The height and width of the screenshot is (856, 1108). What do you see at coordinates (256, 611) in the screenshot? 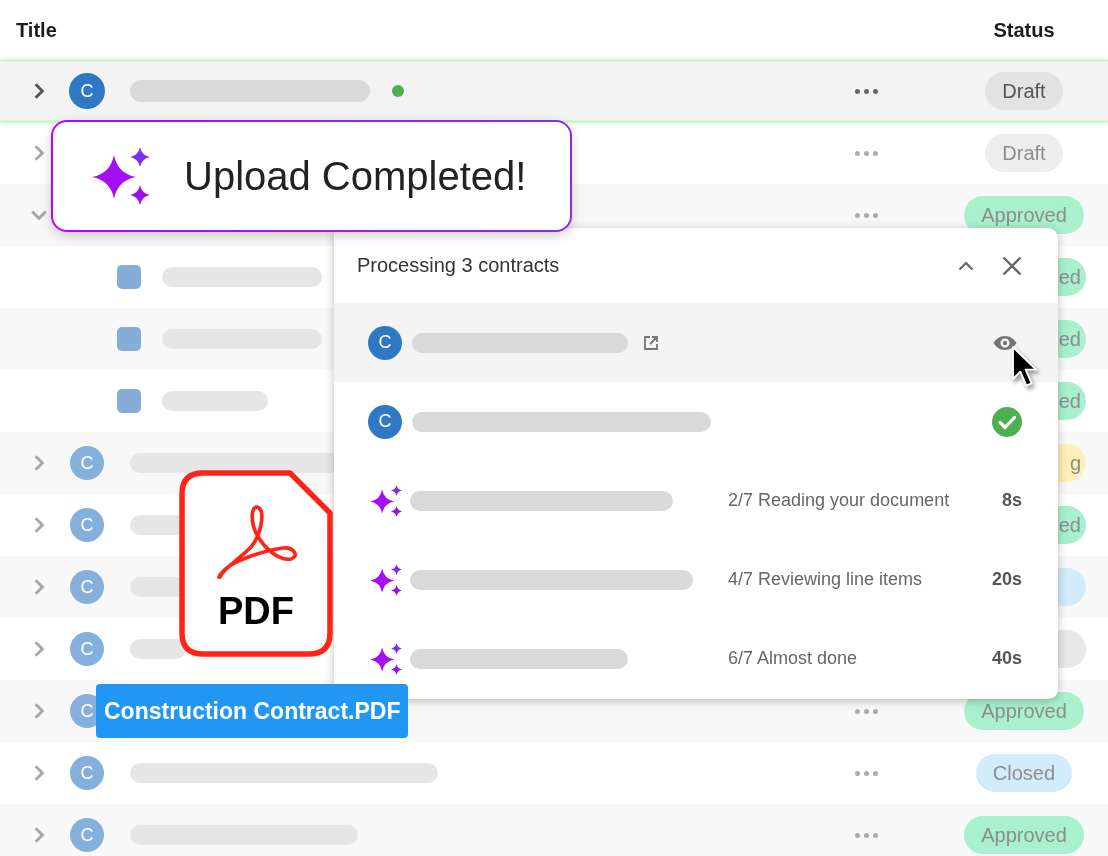
I see `file-type-label: PDF` at bounding box center [256, 611].